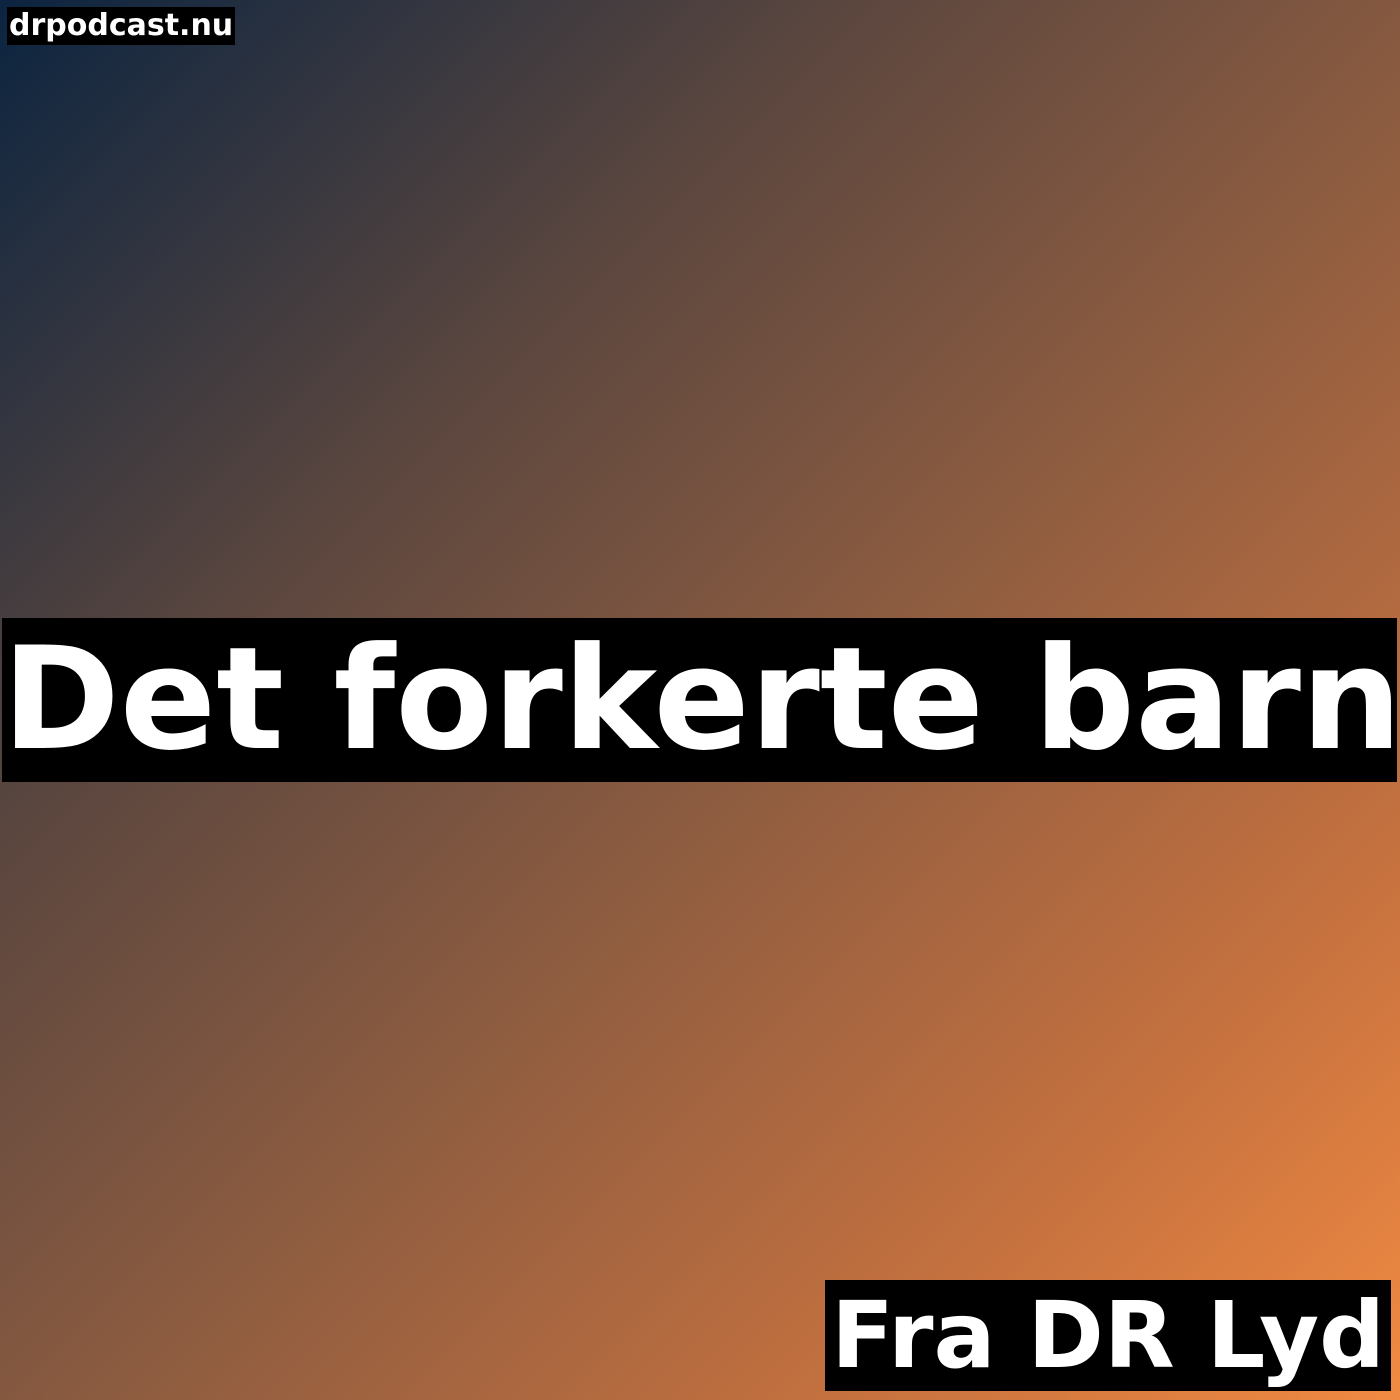 The height and width of the screenshot is (1400, 1400). I want to click on site-badge: drpodcast.nu, so click(121, 26).